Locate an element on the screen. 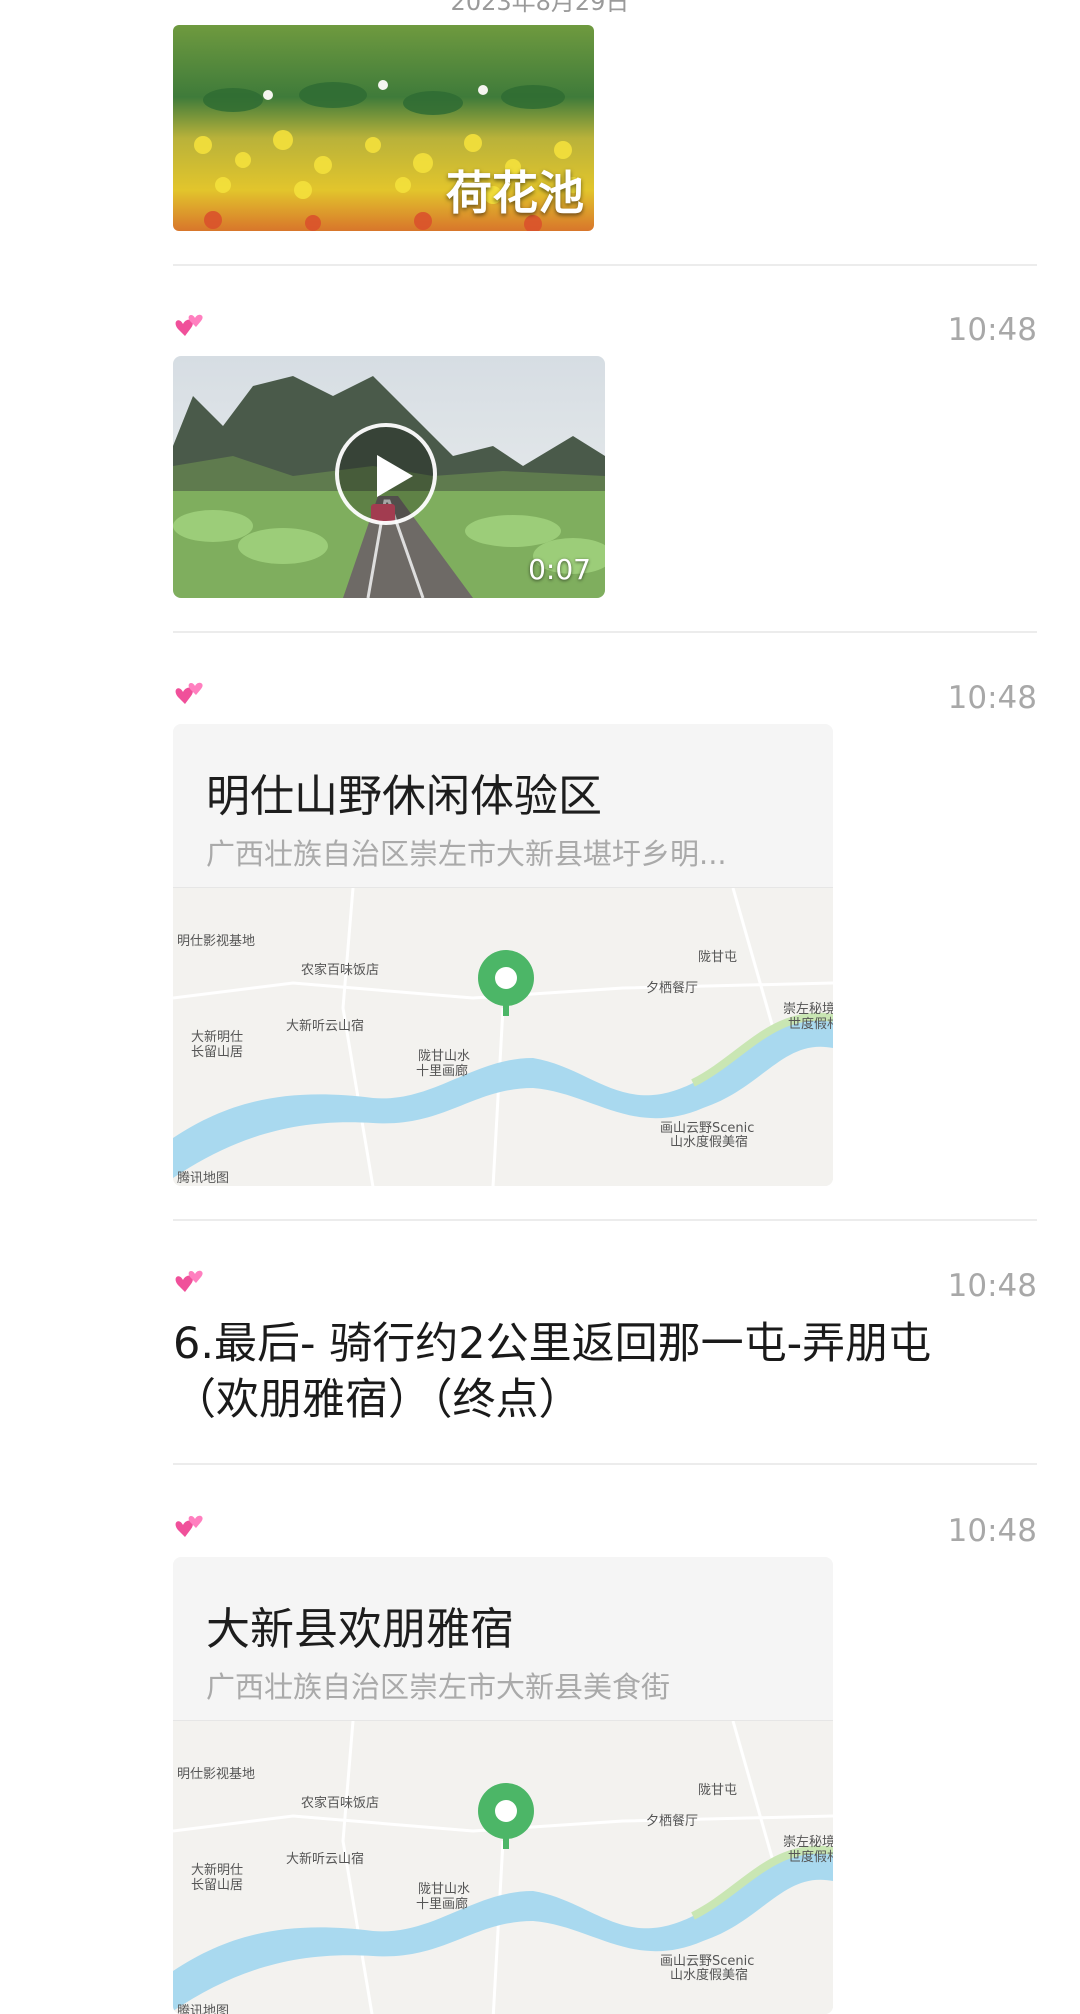 Image resolution: width=1080 pixels, height=2014 pixels. location-title: 大新县欢朋雅宿 is located at coordinates (360, 1629).